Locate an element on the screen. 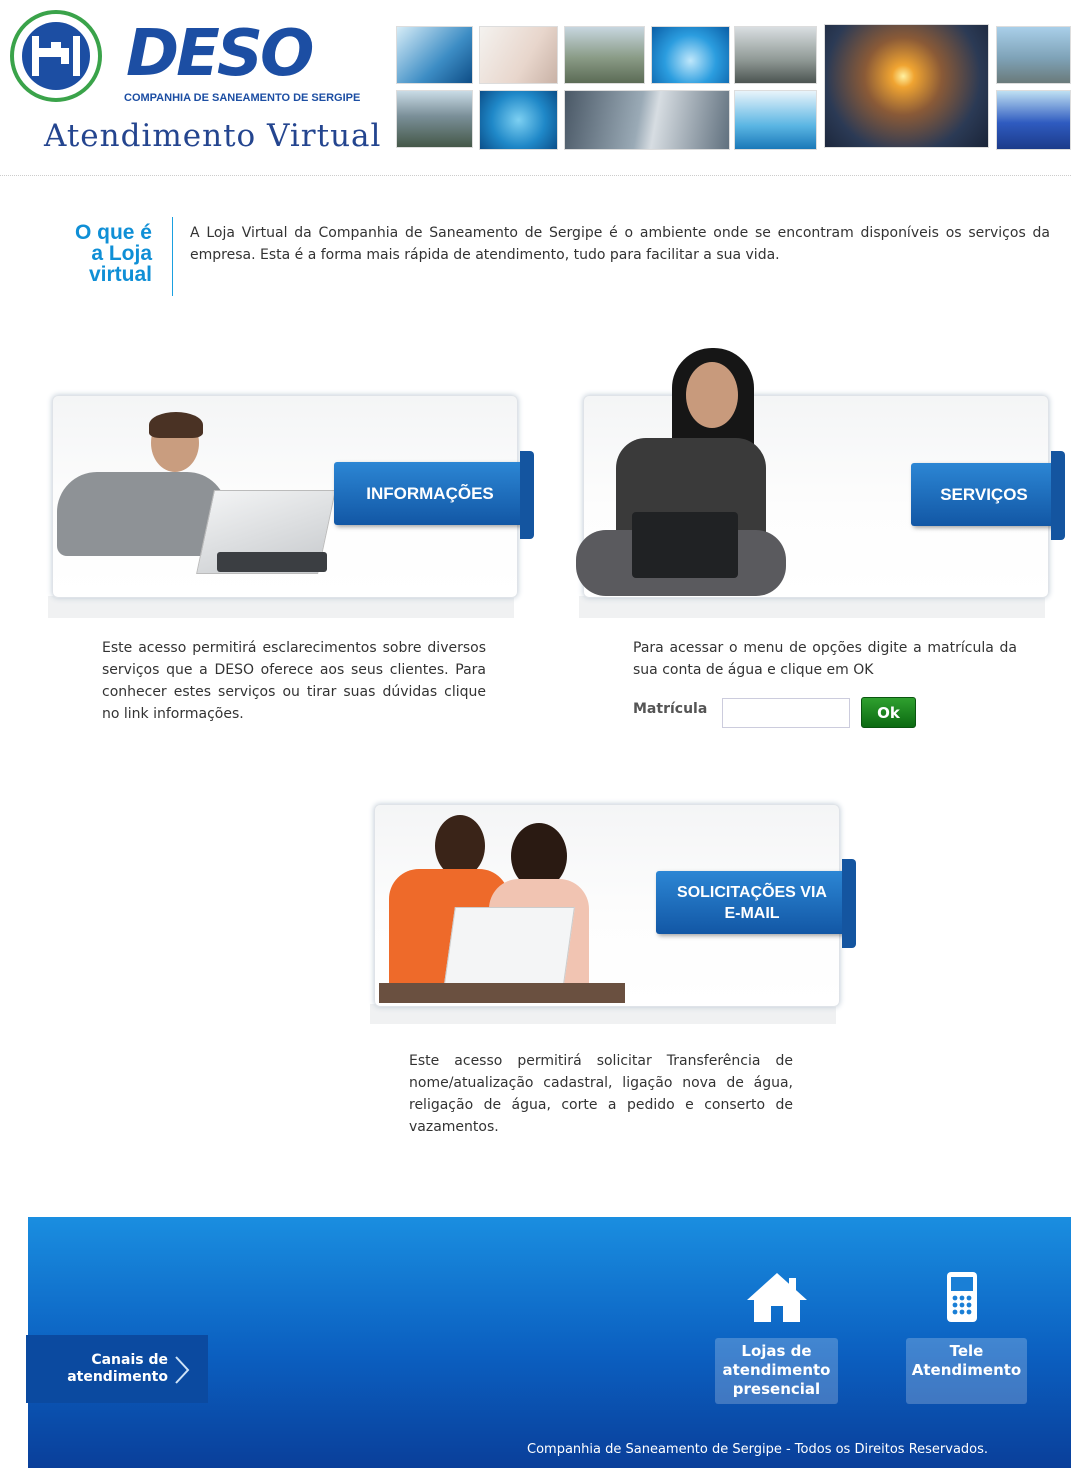 Image resolution: width=1071 pixels, height=1468 pixels. lojas-label-line: Lojas de is located at coordinates (776, 1351).